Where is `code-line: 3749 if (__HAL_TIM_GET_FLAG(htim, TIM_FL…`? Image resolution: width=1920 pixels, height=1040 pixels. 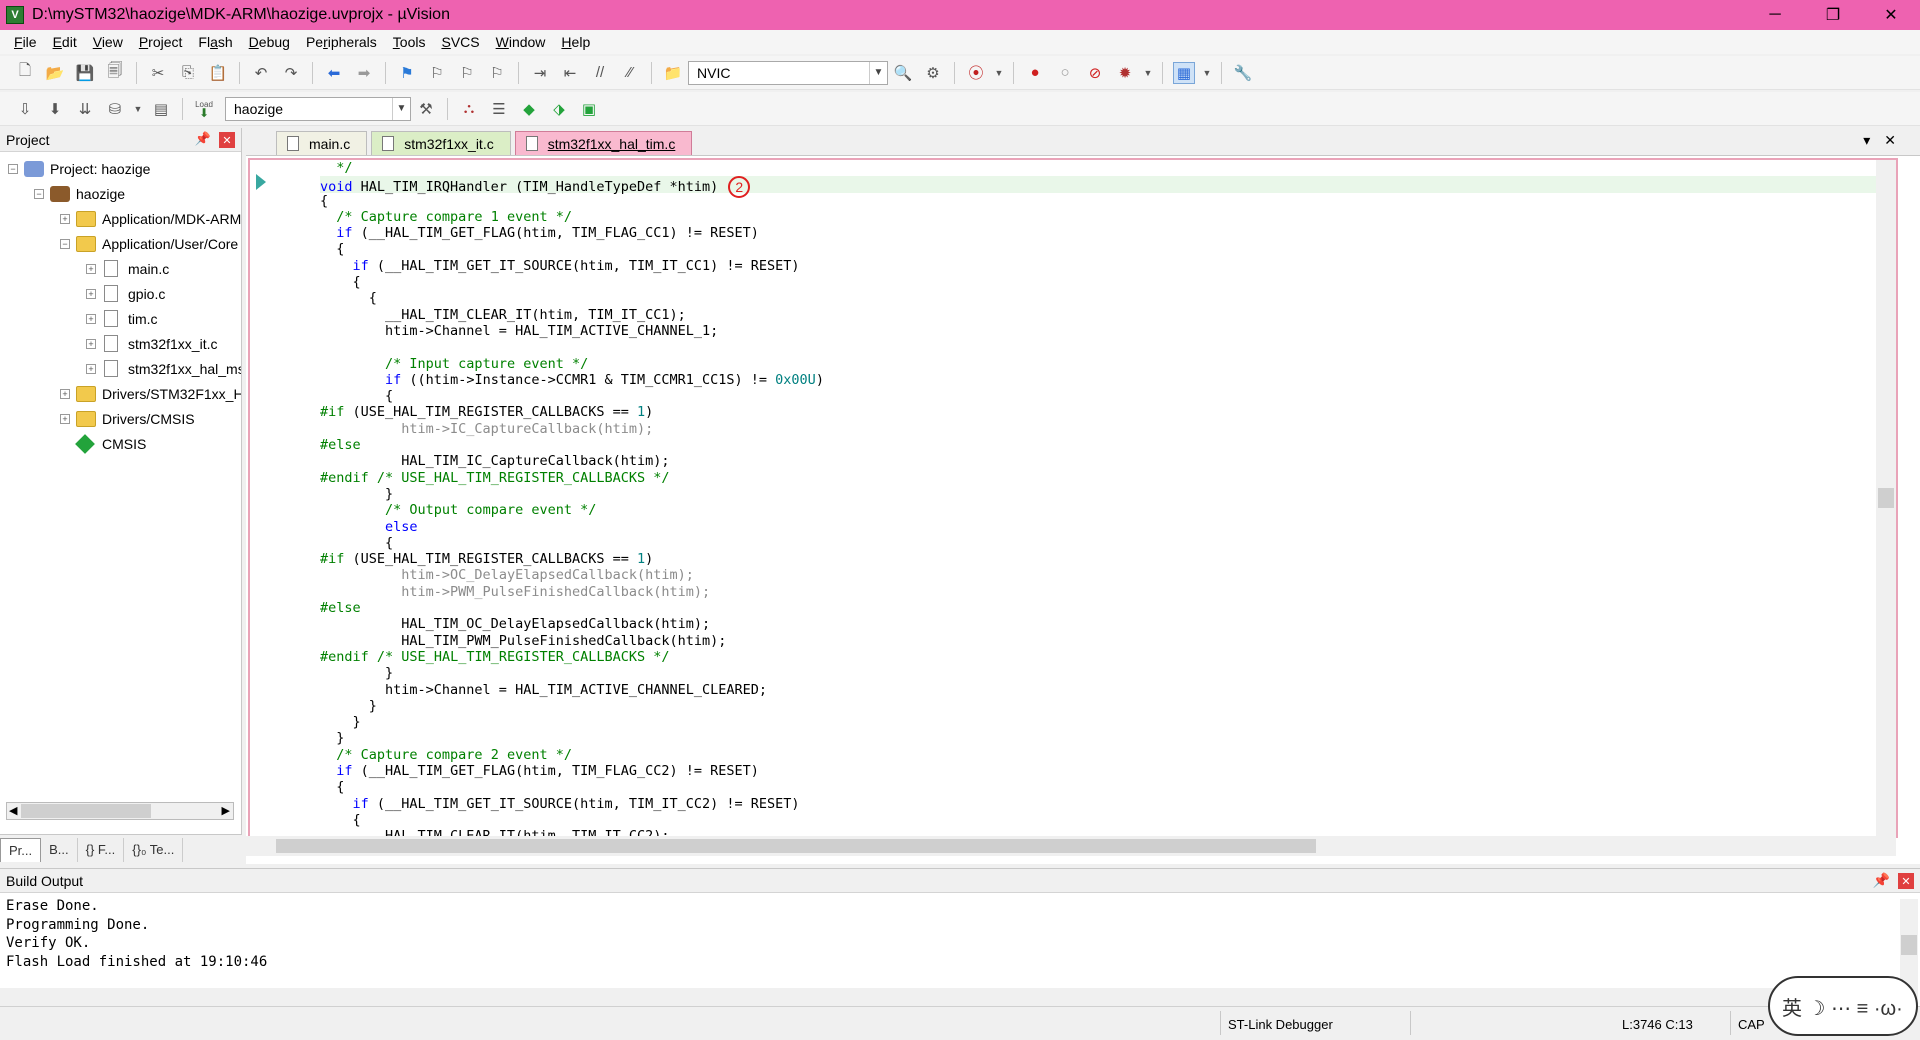
code-line: 3749 if (__HAL_TIM_GET_FLAG(htim, TIM_FL… is located at coordinates (1108, 233).